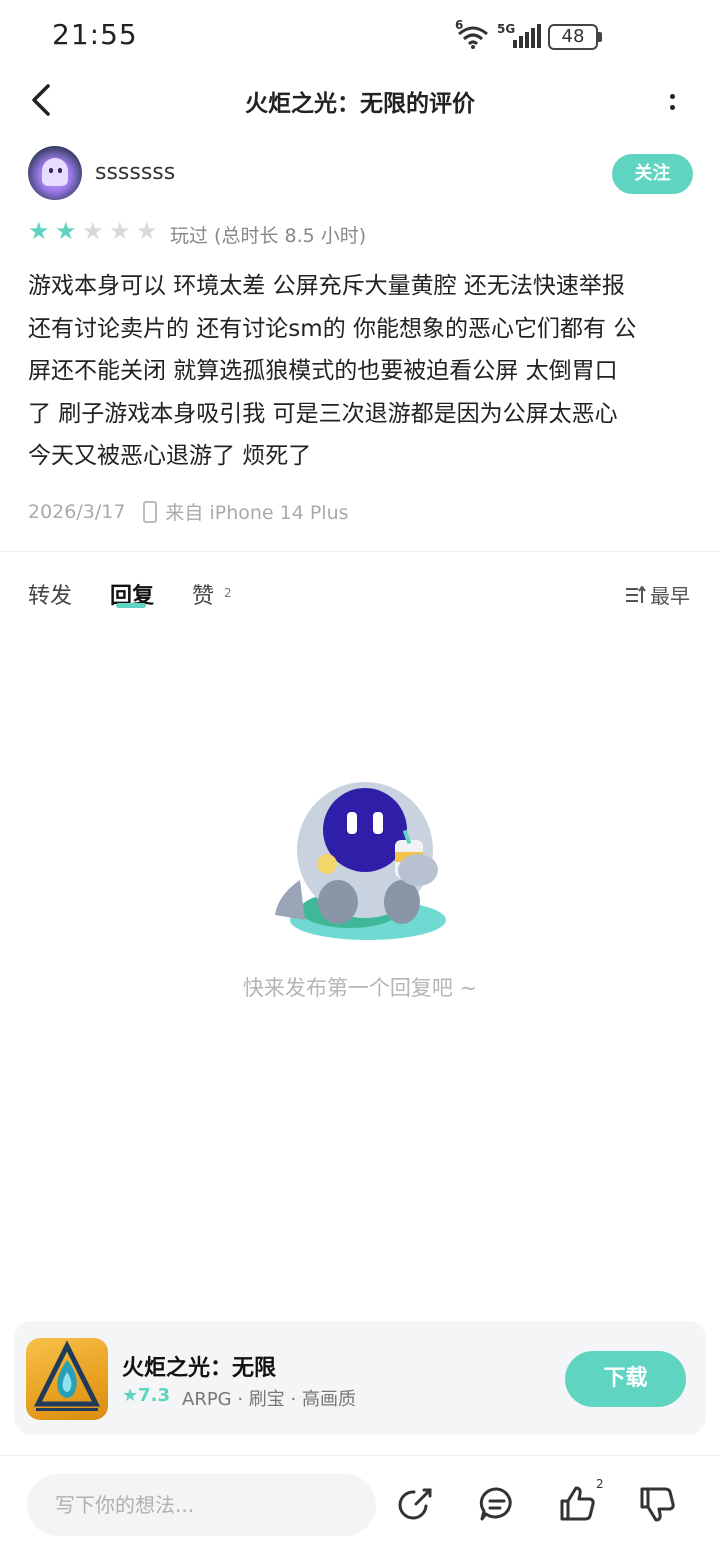 This screenshot has height=1554, width=720. What do you see at coordinates (170, 456) in the screenshot?
I see `review-line: 今天又被恶心退游了 烦死了` at bounding box center [170, 456].